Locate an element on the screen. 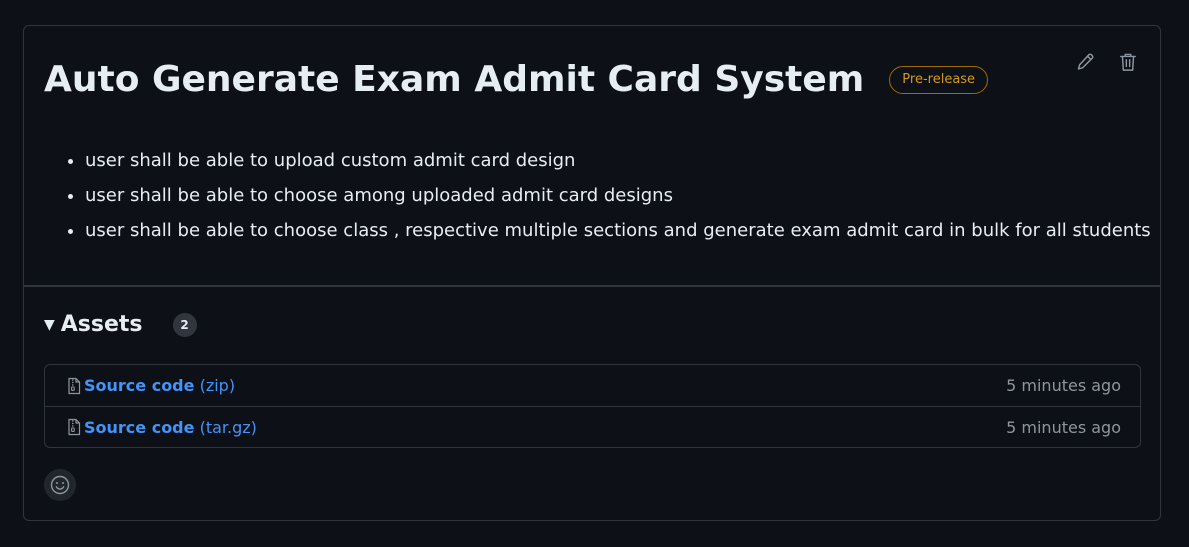 Image resolution: width=1189 pixels, height=547 pixels. smiley-icon is located at coordinates (60, 485).